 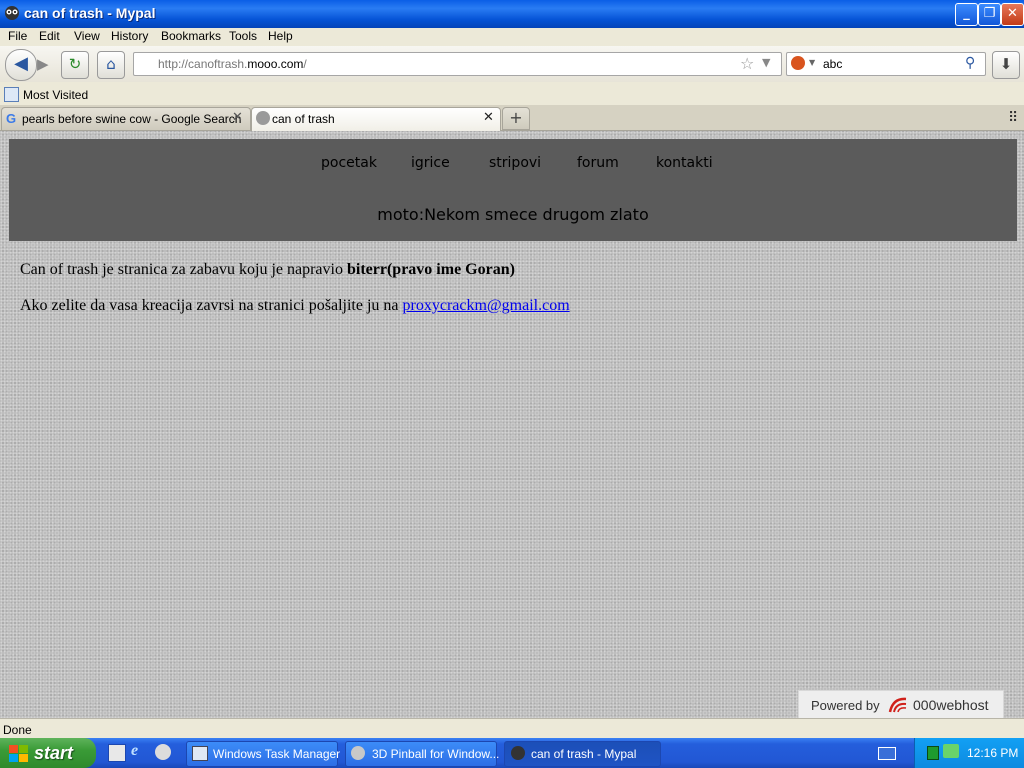 What do you see at coordinates (134, 751) in the screenshot?
I see `internet-explorer-icon: e` at bounding box center [134, 751].